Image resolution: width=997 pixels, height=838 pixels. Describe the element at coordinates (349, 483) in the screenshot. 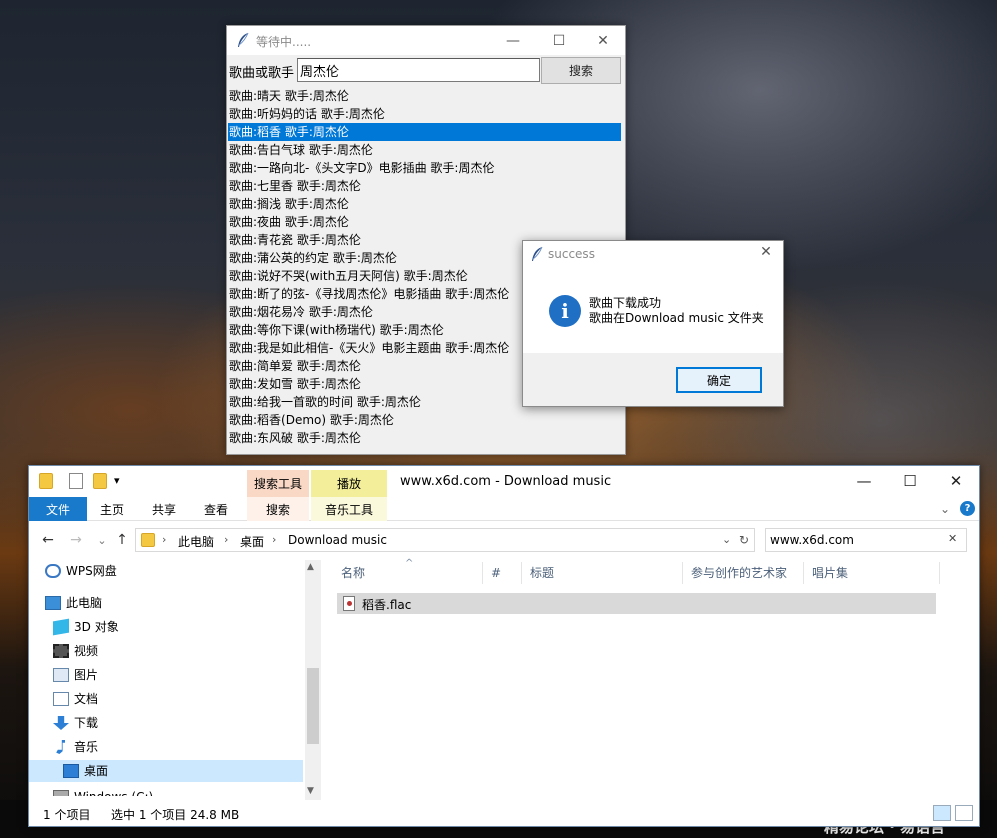

I see `context-tab-play: 播放` at that location.